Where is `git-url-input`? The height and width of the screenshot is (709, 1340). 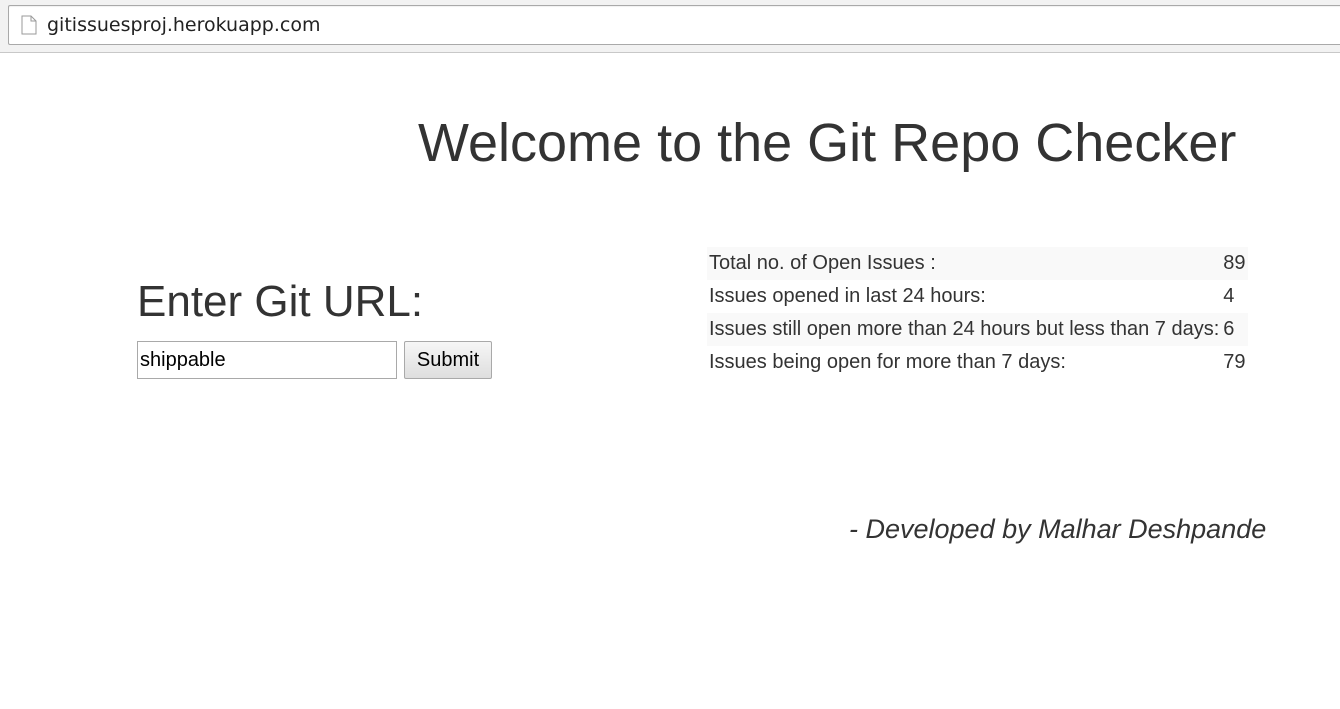
git-url-input is located at coordinates (267, 360).